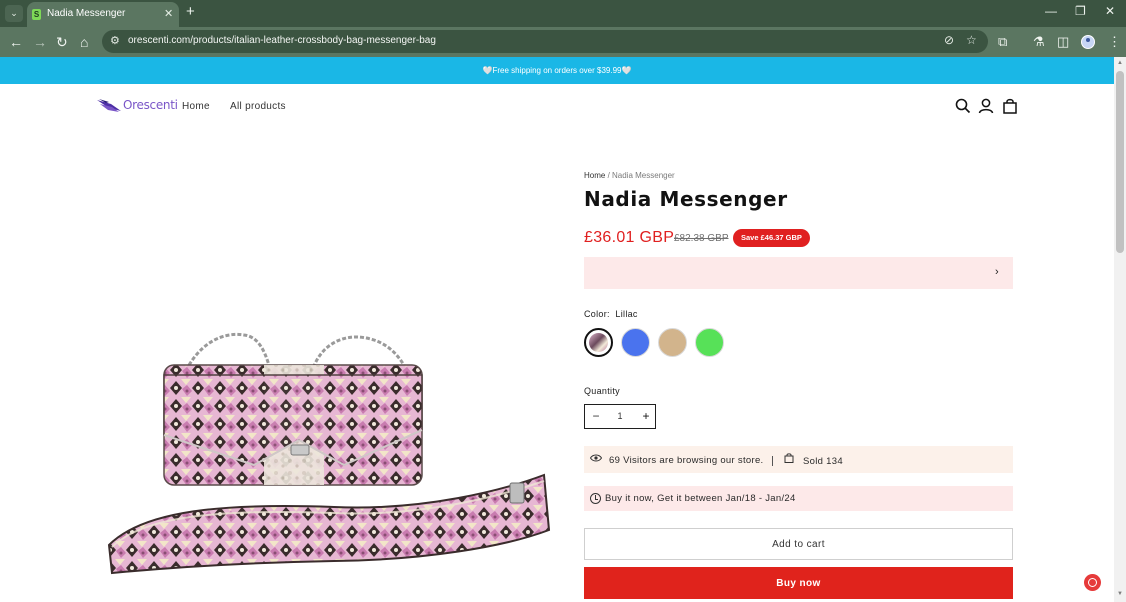  Describe the element at coordinates (771, 238) in the screenshot. I see `save-badge: Save £46.37 GBP` at that location.